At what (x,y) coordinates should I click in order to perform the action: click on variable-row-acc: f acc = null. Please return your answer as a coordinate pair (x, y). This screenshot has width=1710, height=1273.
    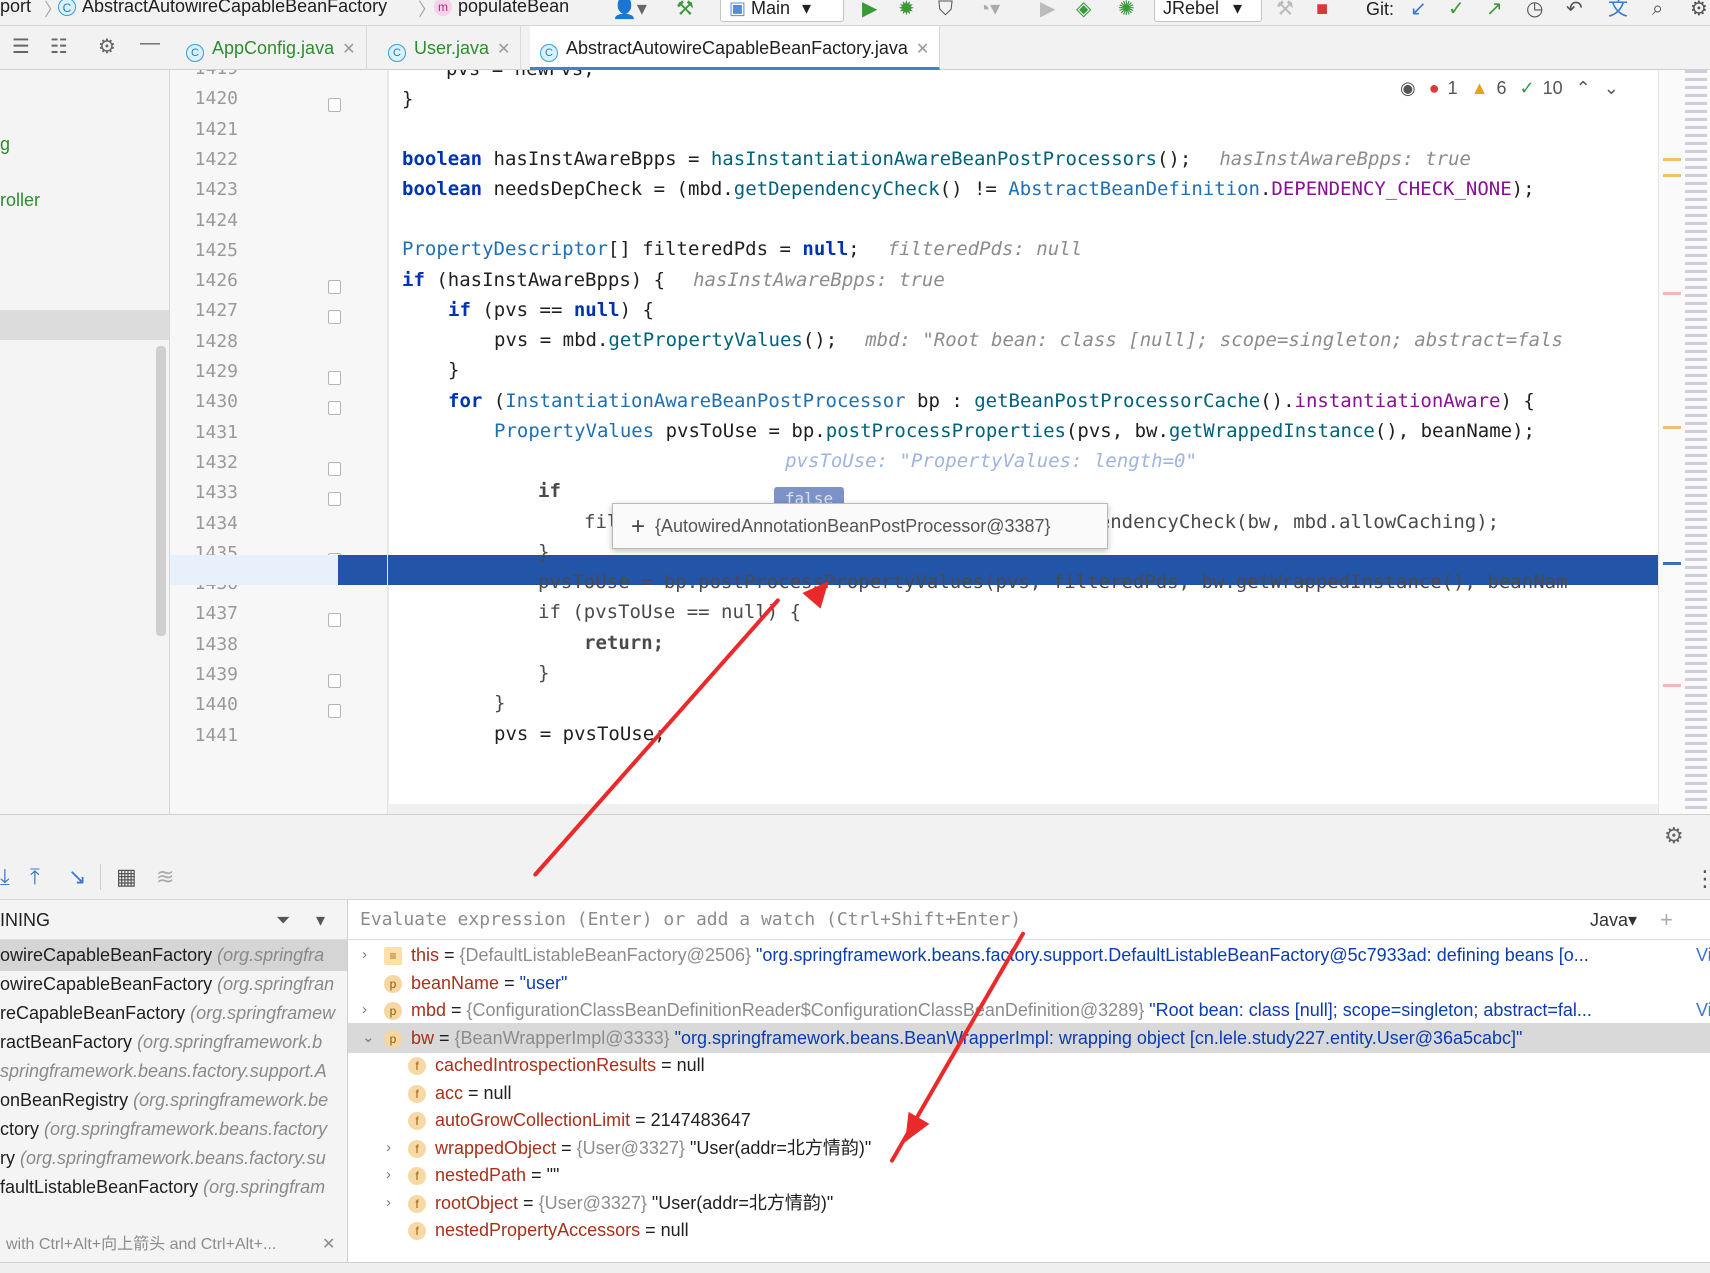
    Looking at the image, I should click on (1029, 1093).